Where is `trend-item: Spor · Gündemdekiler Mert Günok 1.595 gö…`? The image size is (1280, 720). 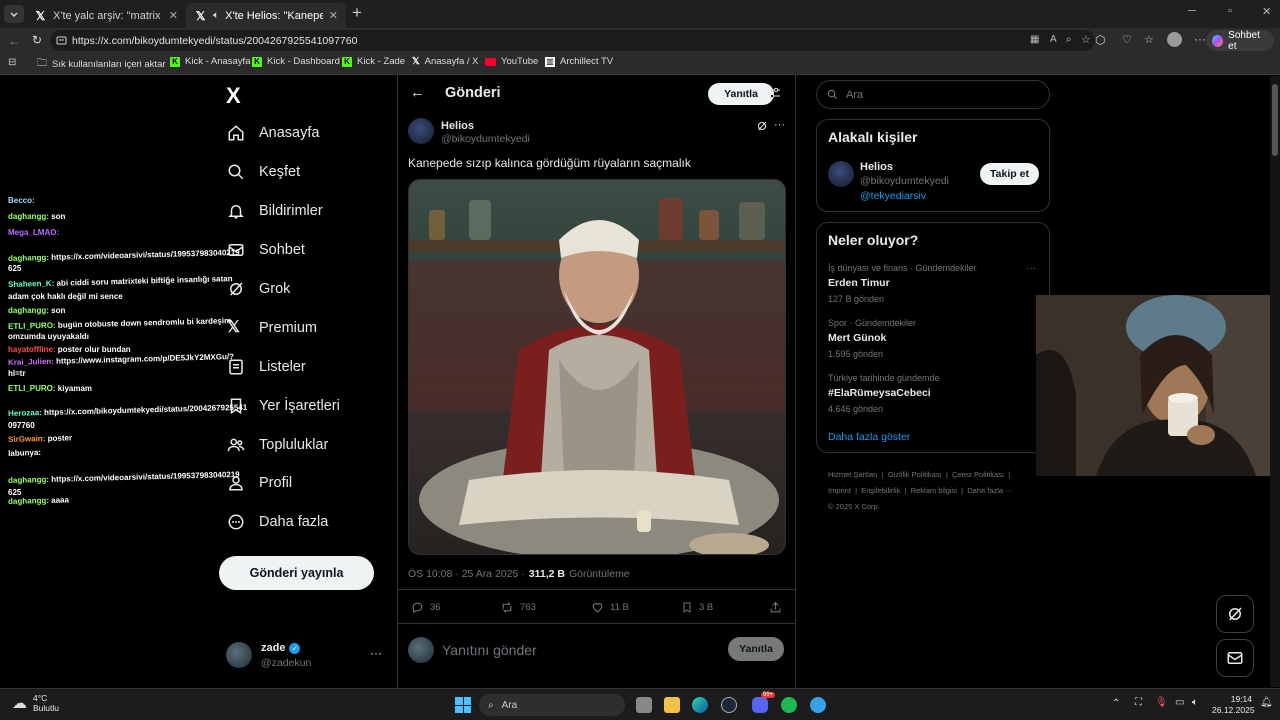
trend-item: Spor · Gündemdekiler Mert Günok 1.595 gö… is located at coordinates (872, 338).